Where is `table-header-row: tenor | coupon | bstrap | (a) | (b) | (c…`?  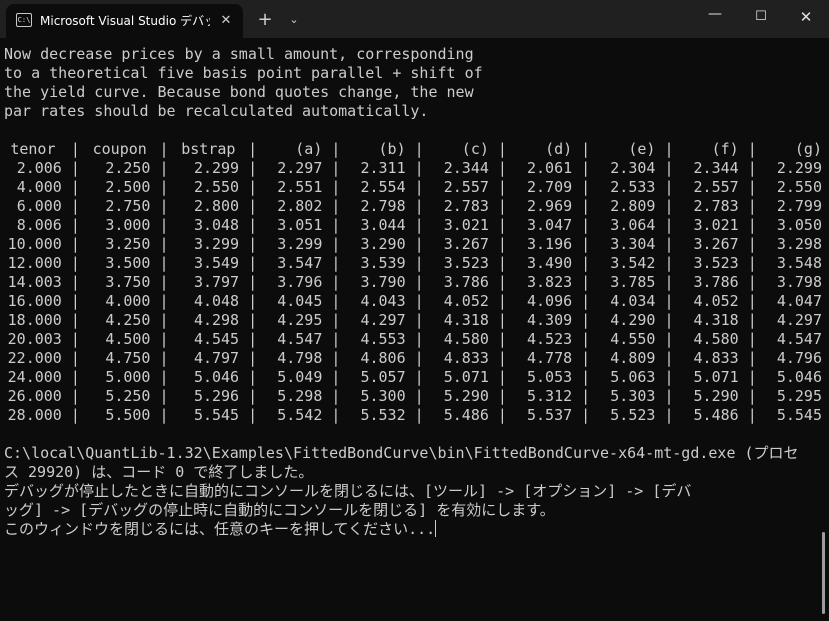
table-header-row: tenor | coupon | bstrap | (a) | (b) | (c… is located at coordinates (413, 149).